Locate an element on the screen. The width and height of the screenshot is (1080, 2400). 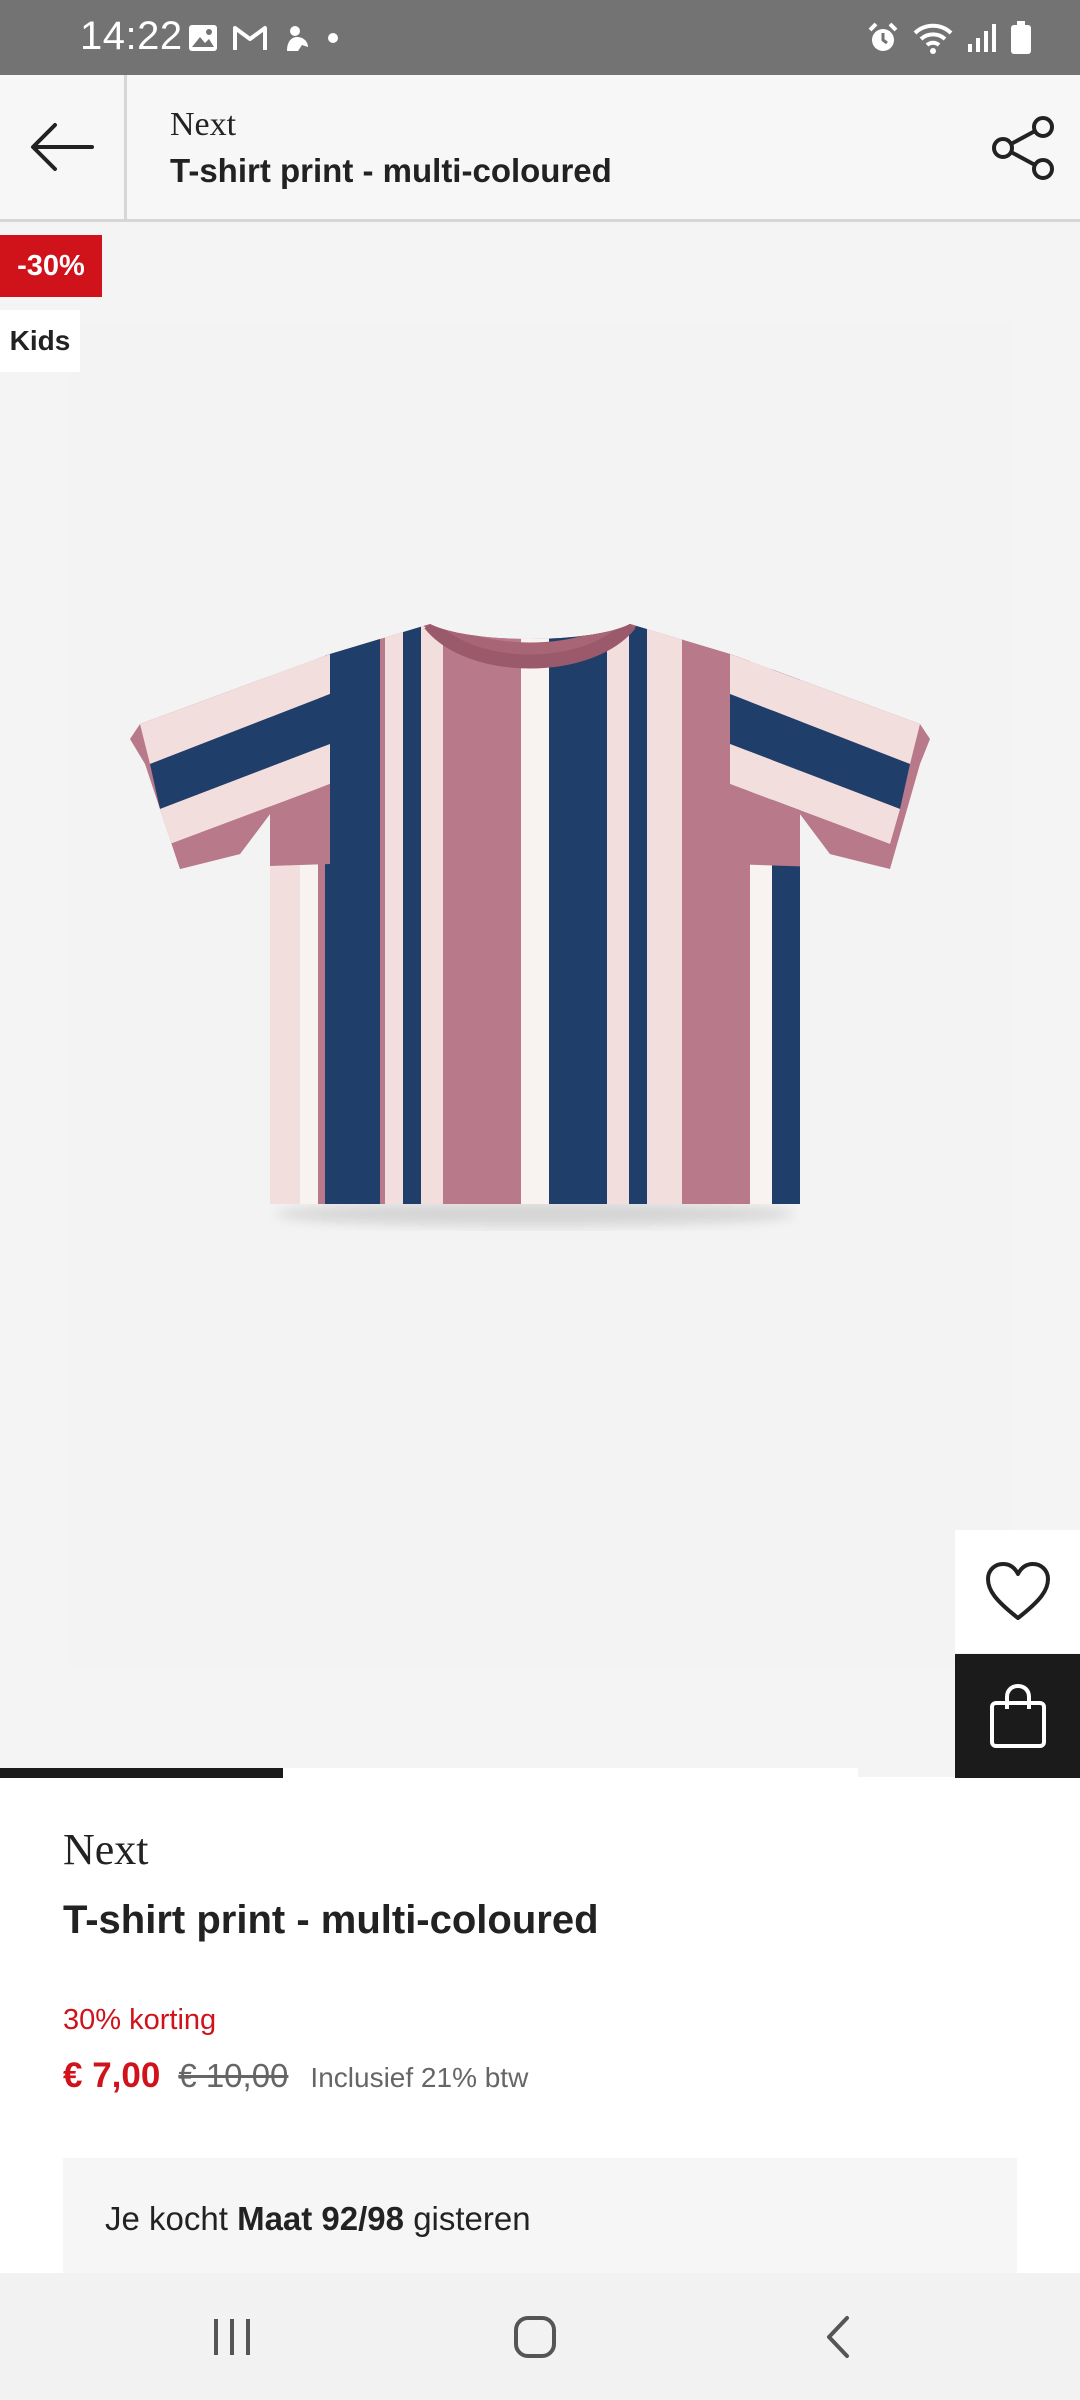
app-notification-icon is located at coordinates (297, 38).